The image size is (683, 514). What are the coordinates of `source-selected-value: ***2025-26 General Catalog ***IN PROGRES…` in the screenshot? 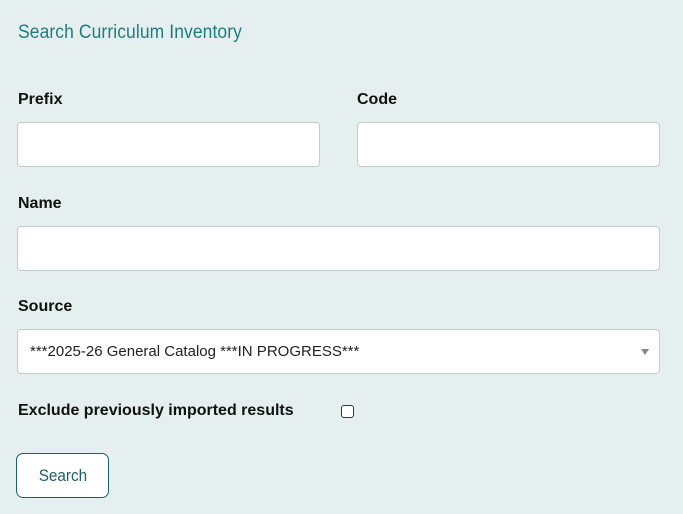 It's located at (195, 351).